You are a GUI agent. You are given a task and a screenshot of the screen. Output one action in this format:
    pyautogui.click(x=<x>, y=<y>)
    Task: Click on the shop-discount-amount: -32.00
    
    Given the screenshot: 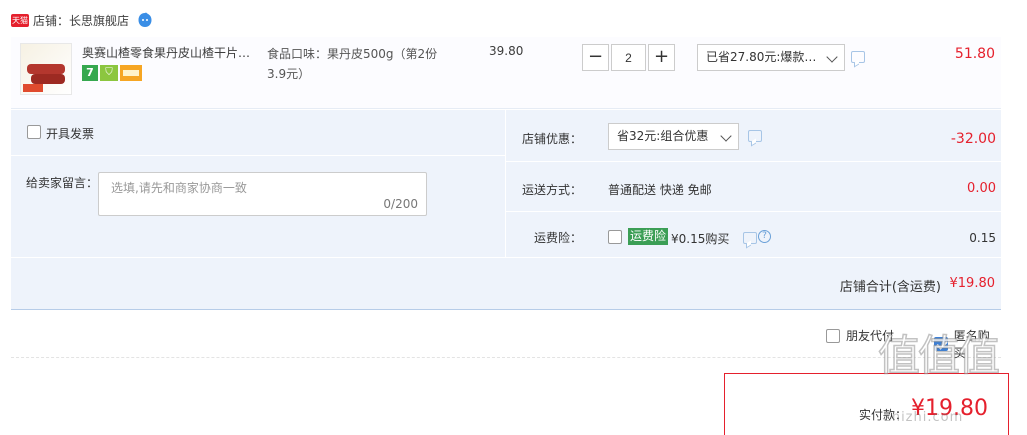 What is the action you would take?
    pyautogui.click(x=973, y=139)
    